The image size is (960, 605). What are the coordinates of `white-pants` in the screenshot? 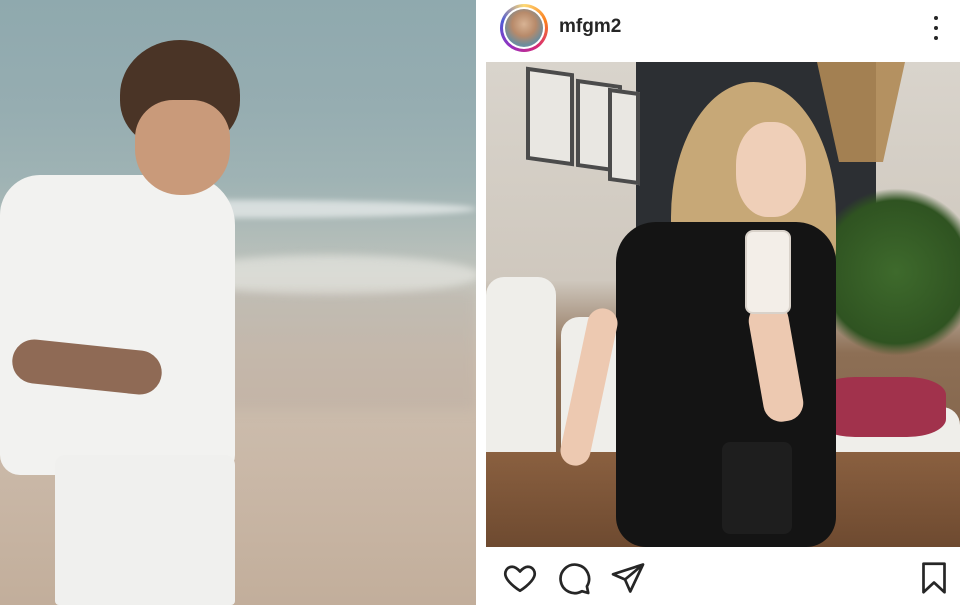 It's located at (145, 530).